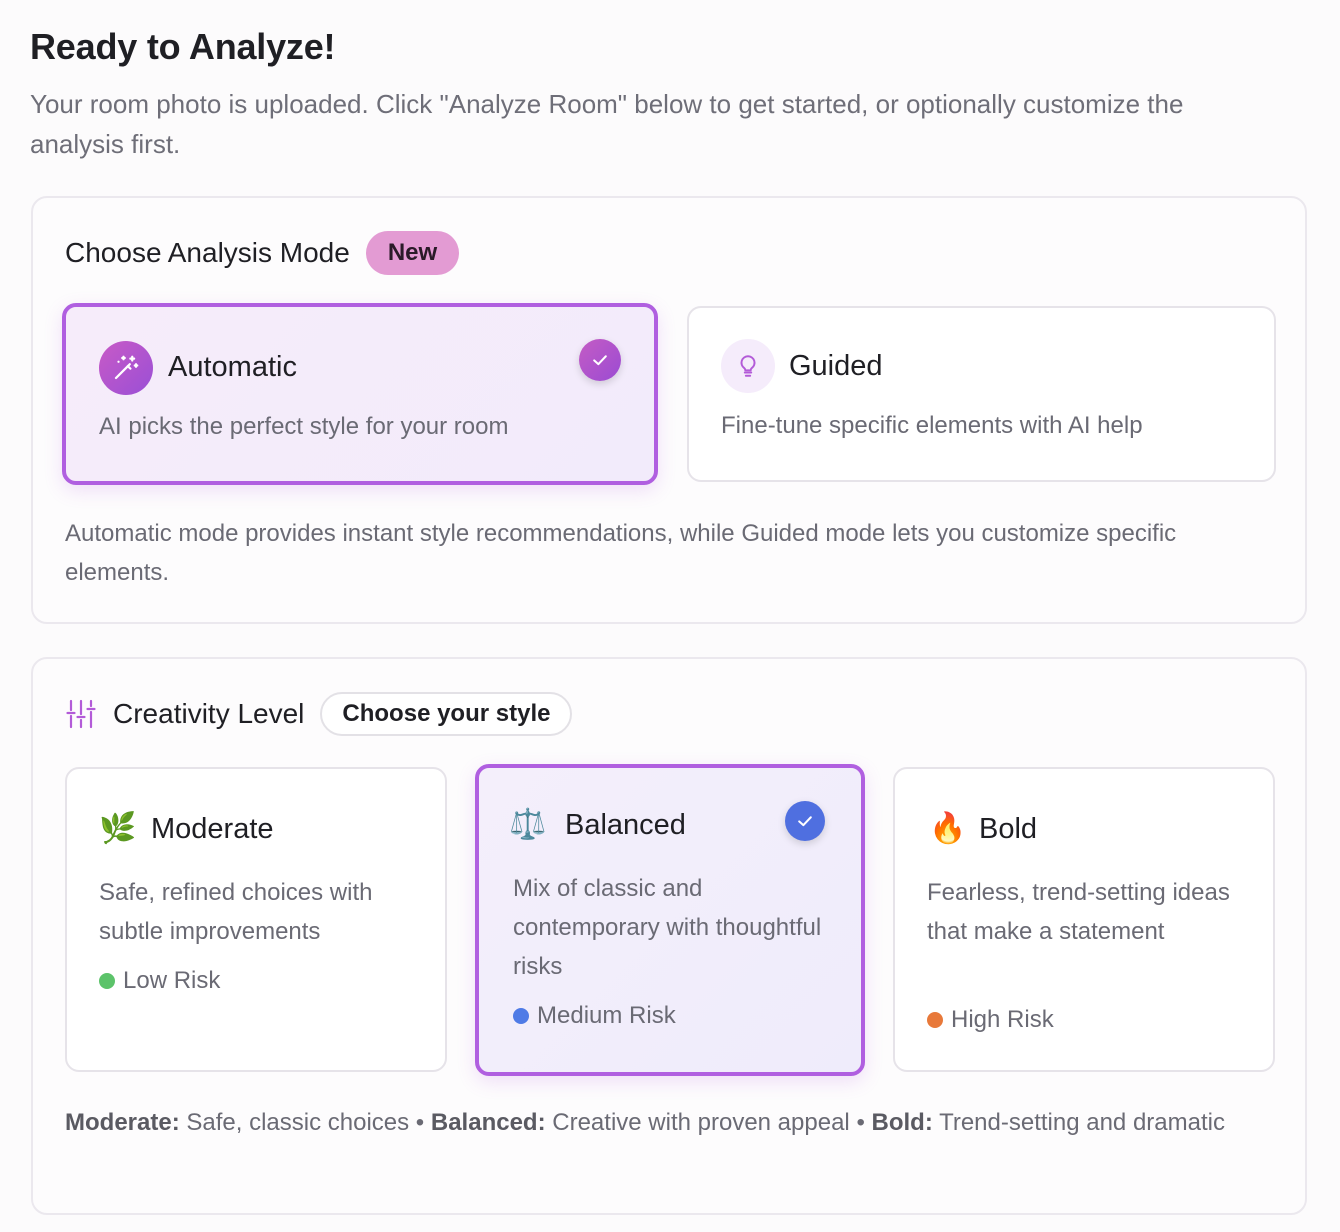 The height and width of the screenshot is (1232, 1340). What do you see at coordinates (948, 828) in the screenshot?
I see `fire-icon: 🔥` at bounding box center [948, 828].